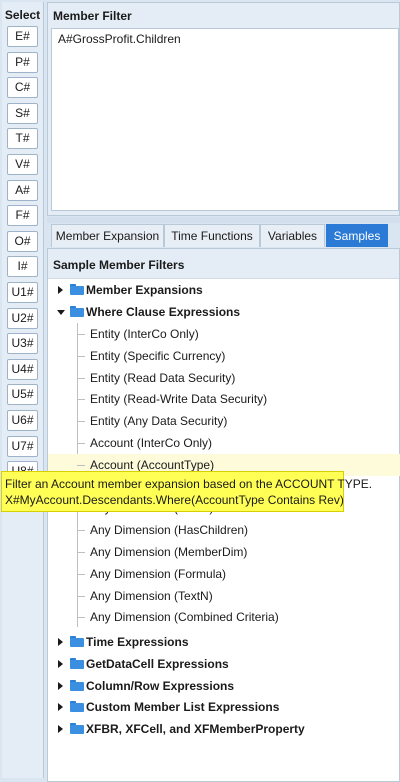  What do you see at coordinates (22, 113) in the screenshot?
I see `select-button-s: S#` at bounding box center [22, 113].